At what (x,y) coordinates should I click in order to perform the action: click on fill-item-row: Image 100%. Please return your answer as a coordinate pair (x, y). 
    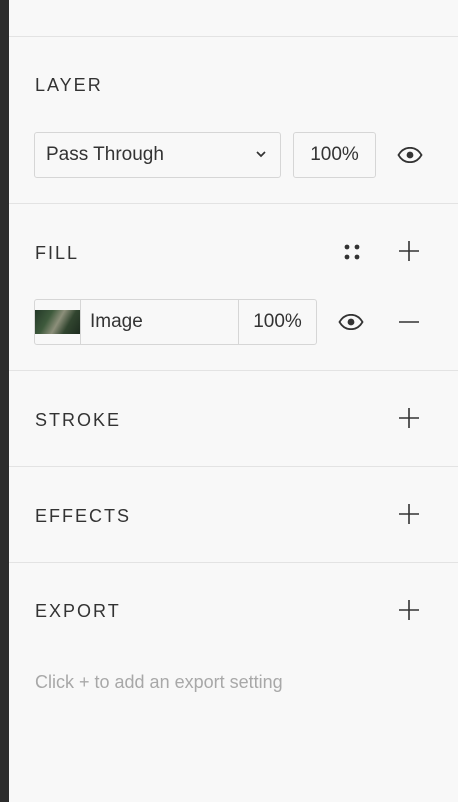
    Looking at the image, I should click on (175, 322).